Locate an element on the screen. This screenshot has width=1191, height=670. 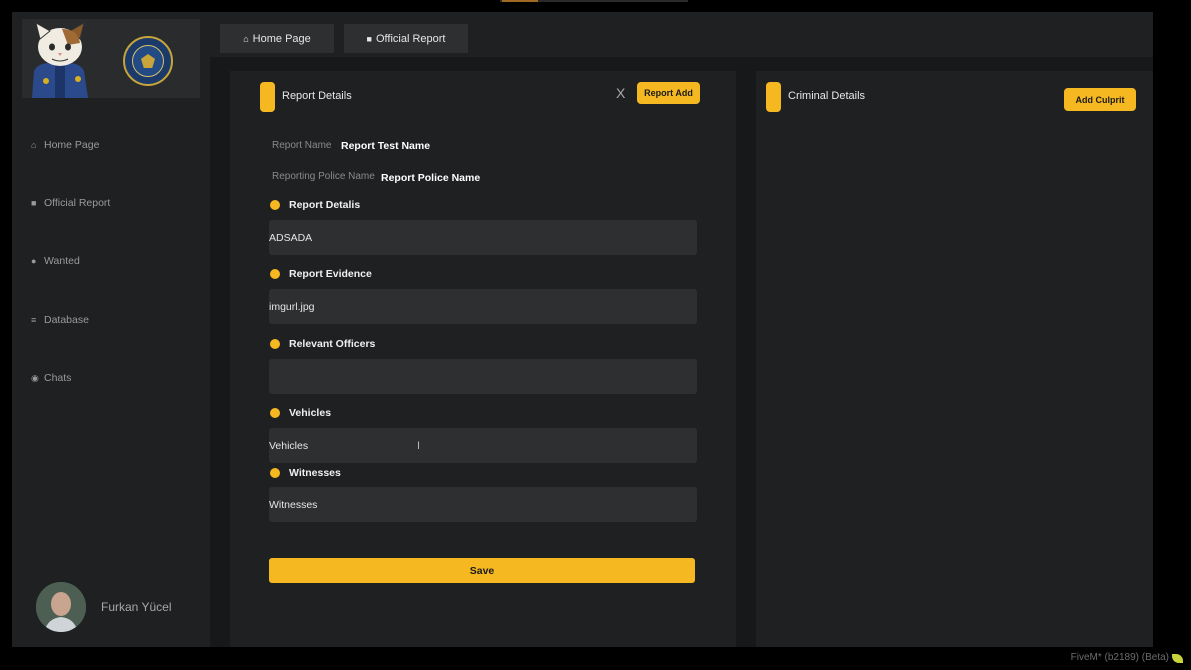
user-name: Furkan Yücel is located at coordinates (136, 607).